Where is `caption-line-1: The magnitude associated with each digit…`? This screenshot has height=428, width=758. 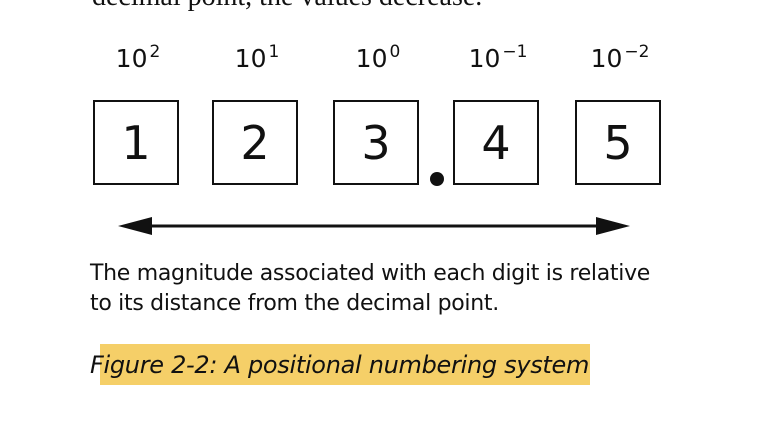 caption-line-1: The magnitude associated with each digit… is located at coordinates (370, 273).